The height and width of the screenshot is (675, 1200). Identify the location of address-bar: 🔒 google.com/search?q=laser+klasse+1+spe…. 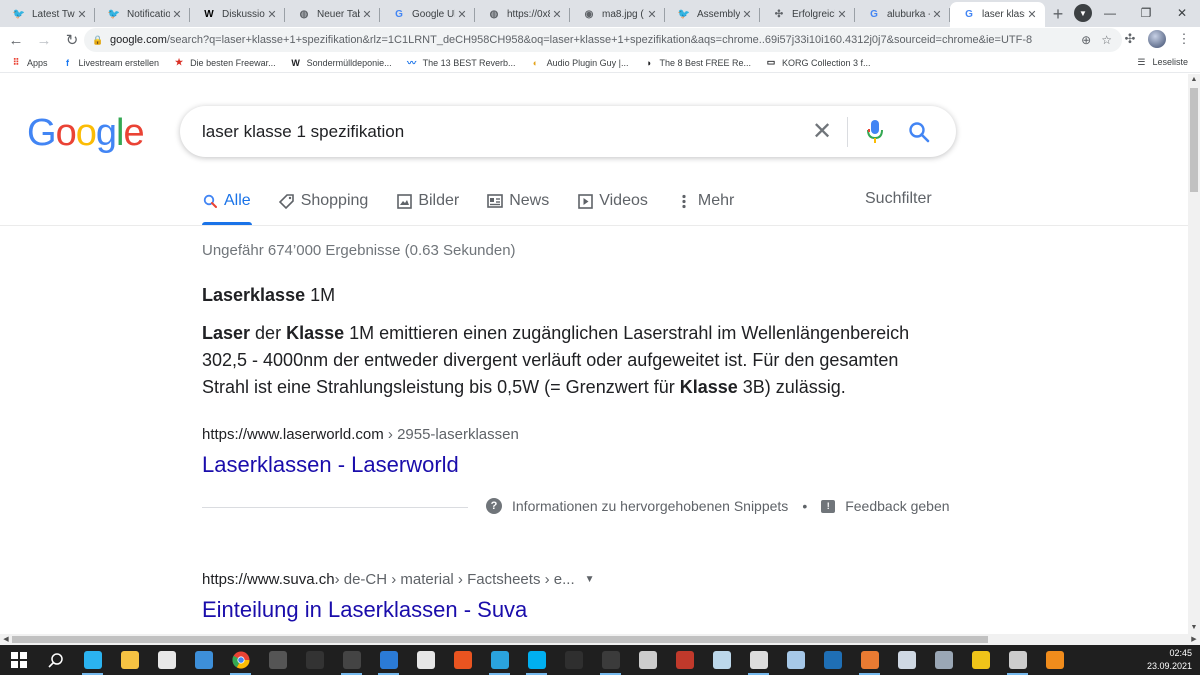
(603, 40).